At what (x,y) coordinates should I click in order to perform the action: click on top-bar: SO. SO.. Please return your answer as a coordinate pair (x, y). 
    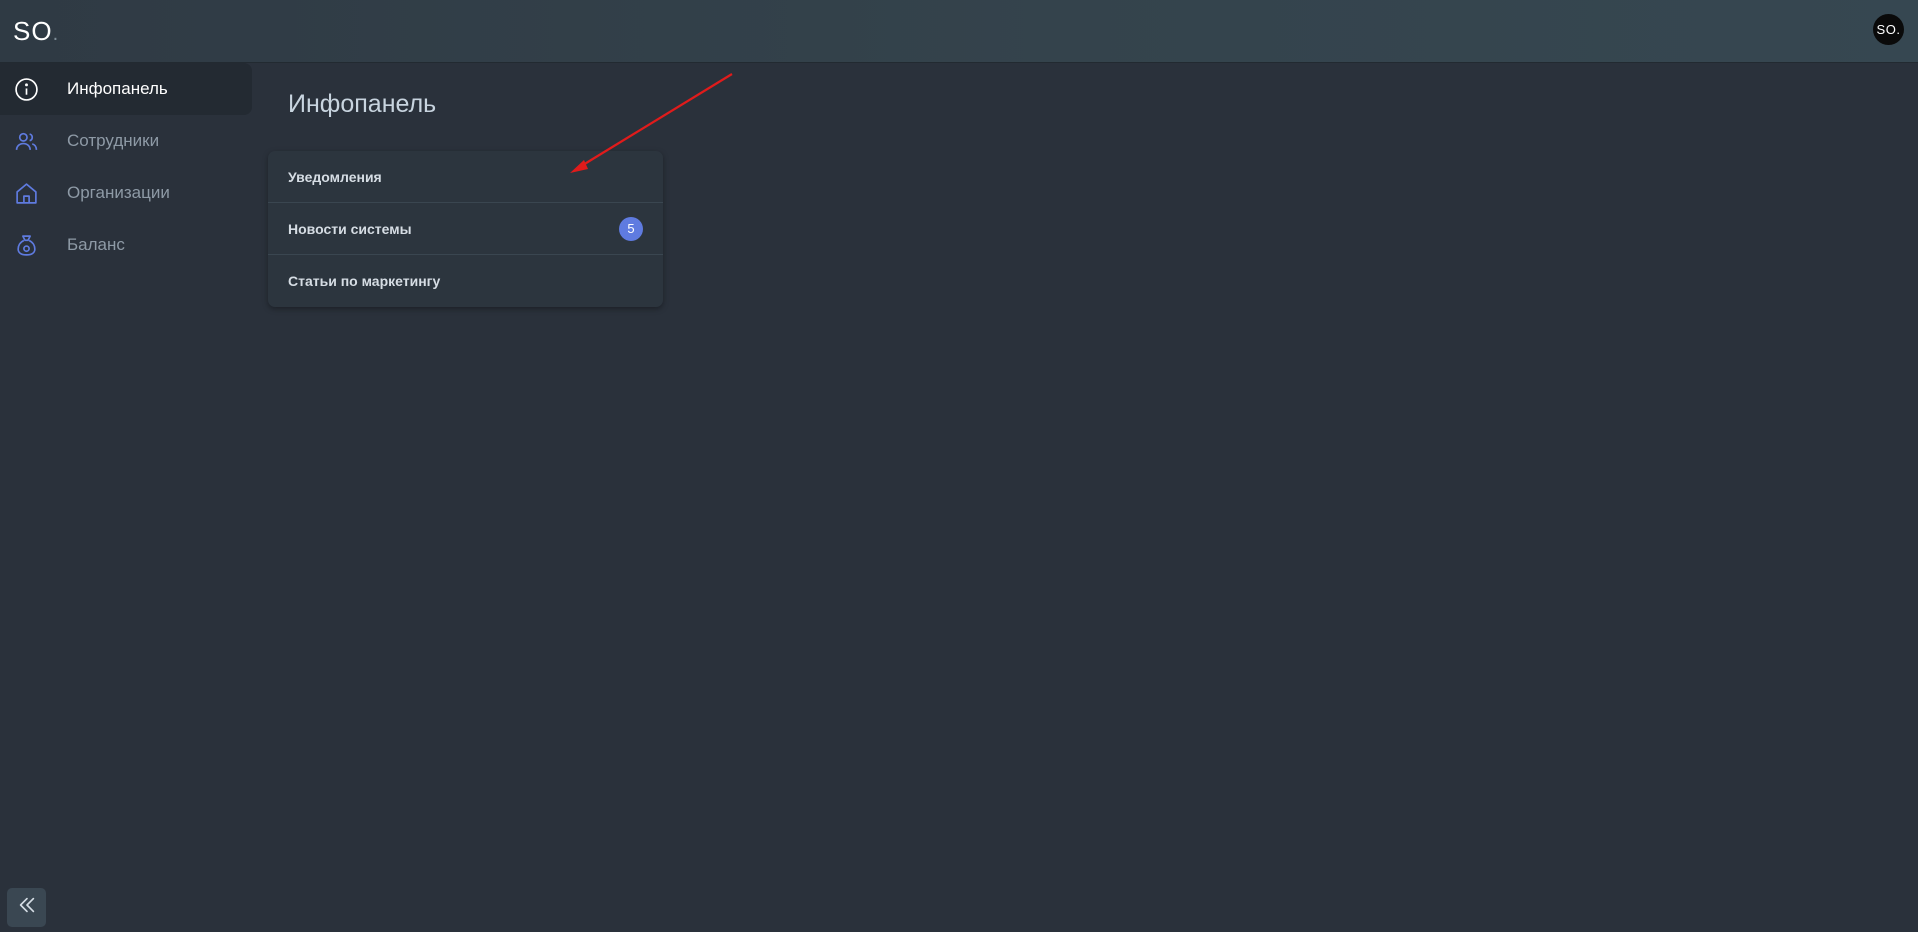
    Looking at the image, I should click on (959, 31).